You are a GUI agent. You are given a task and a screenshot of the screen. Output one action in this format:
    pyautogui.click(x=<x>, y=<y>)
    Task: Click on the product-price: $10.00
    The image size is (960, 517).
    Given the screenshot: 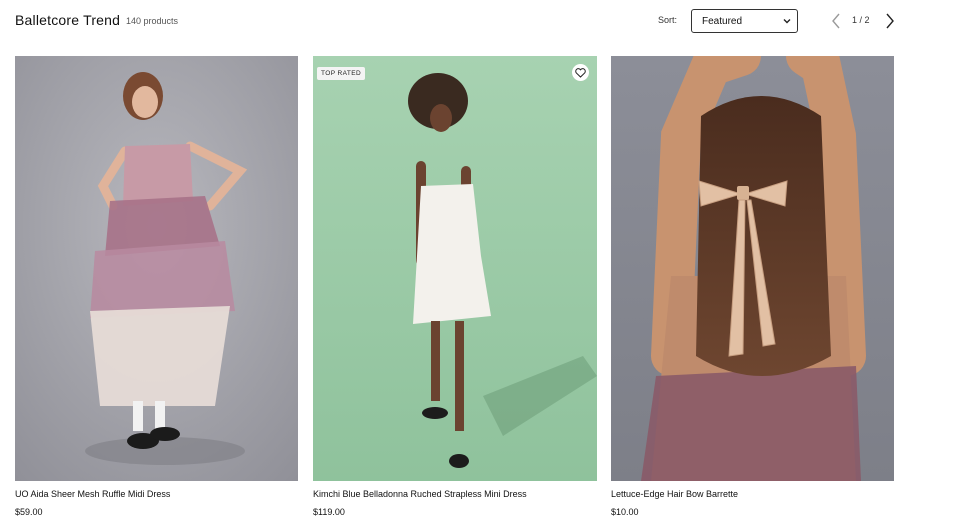 What is the action you would take?
    pyautogui.click(x=625, y=512)
    